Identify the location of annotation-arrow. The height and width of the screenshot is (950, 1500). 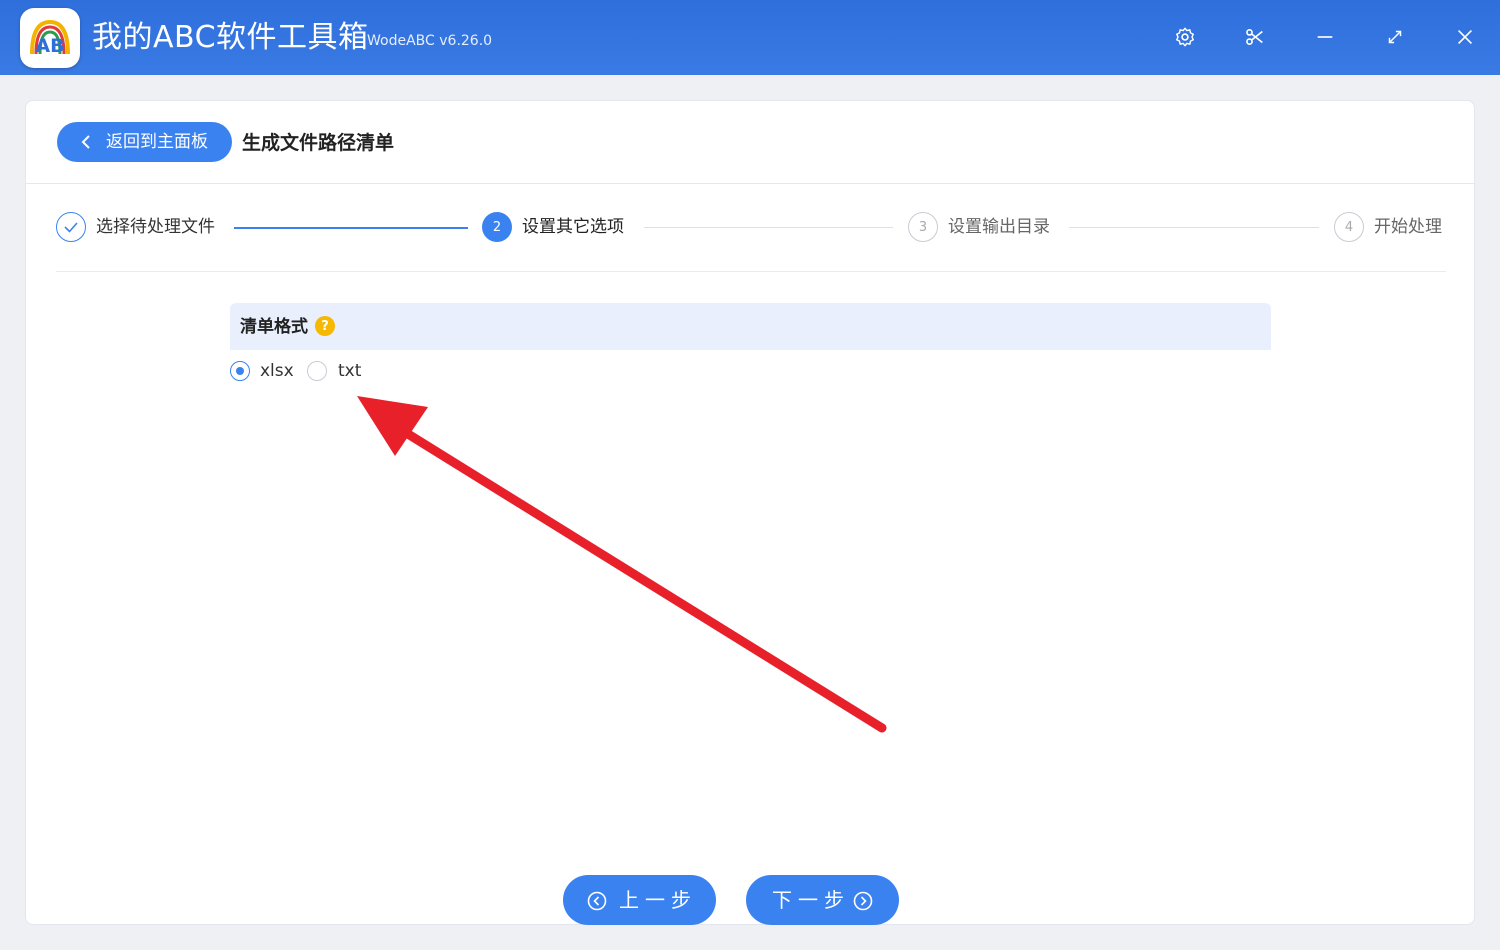
(622, 564).